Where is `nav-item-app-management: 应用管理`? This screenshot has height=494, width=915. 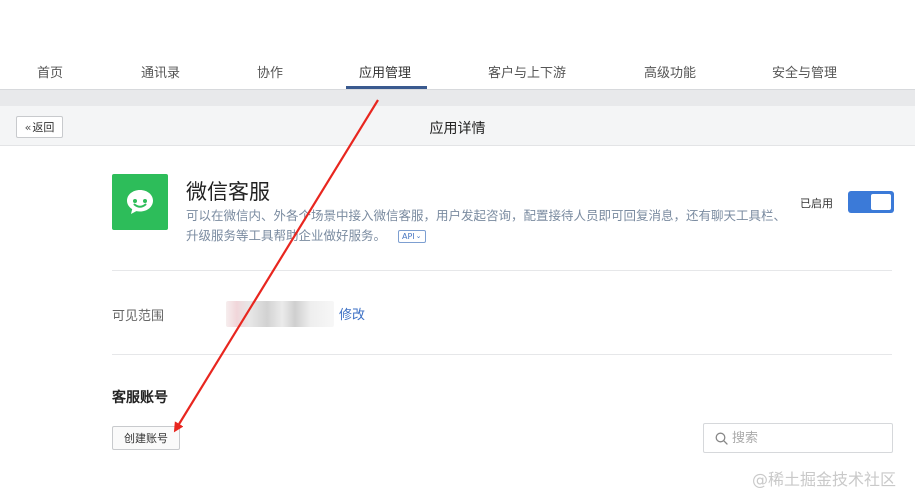 nav-item-app-management: 应用管理 is located at coordinates (385, 71).